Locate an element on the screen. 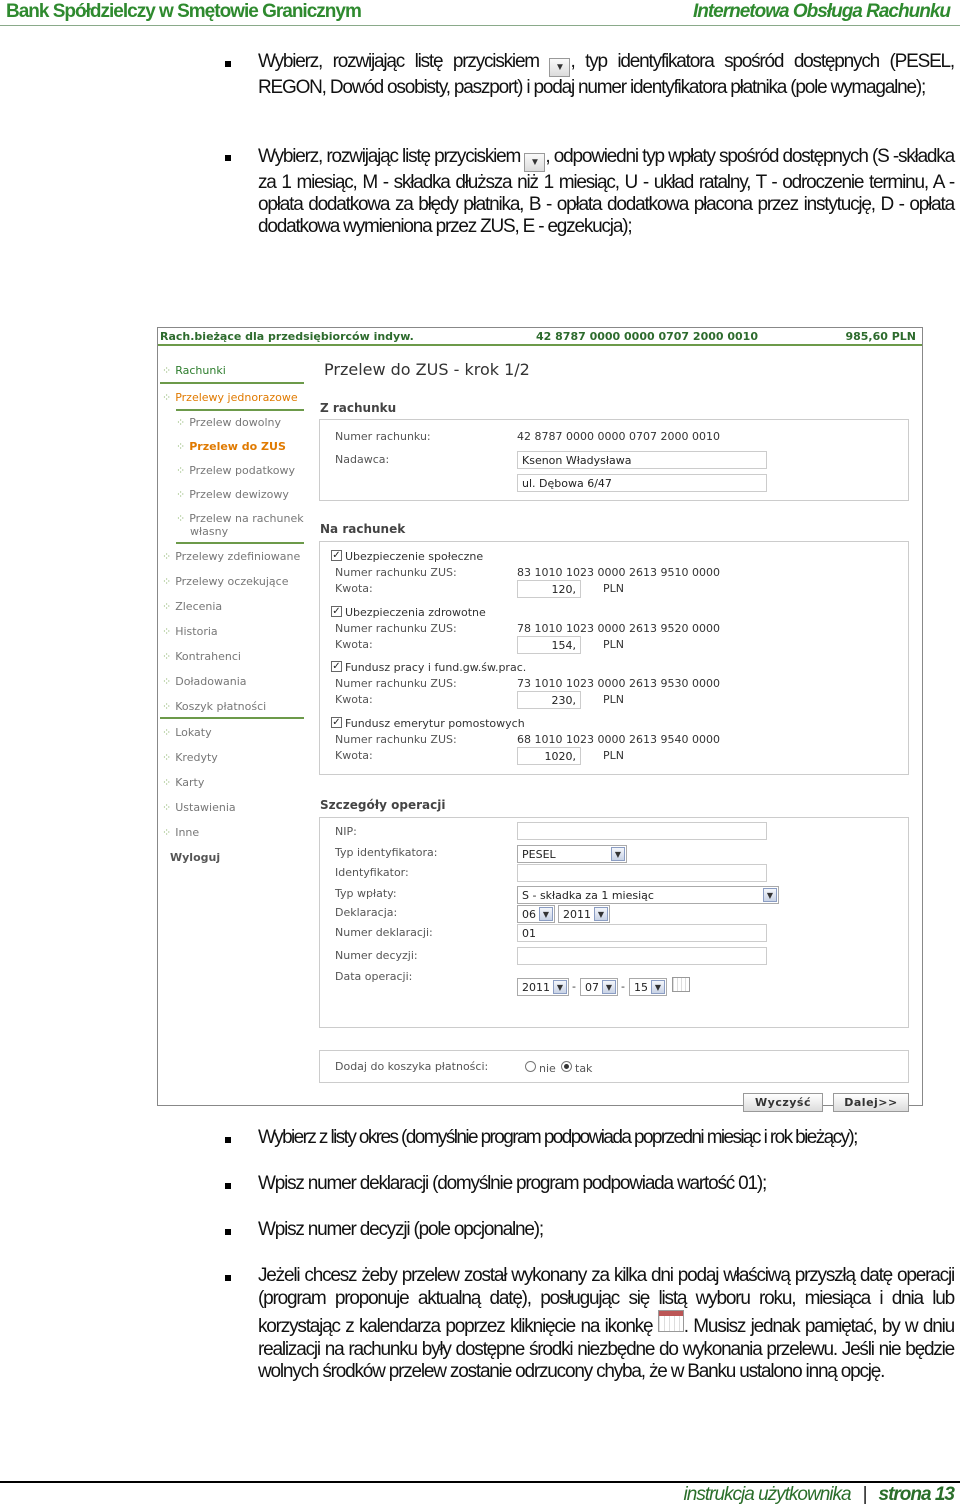  item-2-amount-field: 154, is located at coordinates (549, 645).